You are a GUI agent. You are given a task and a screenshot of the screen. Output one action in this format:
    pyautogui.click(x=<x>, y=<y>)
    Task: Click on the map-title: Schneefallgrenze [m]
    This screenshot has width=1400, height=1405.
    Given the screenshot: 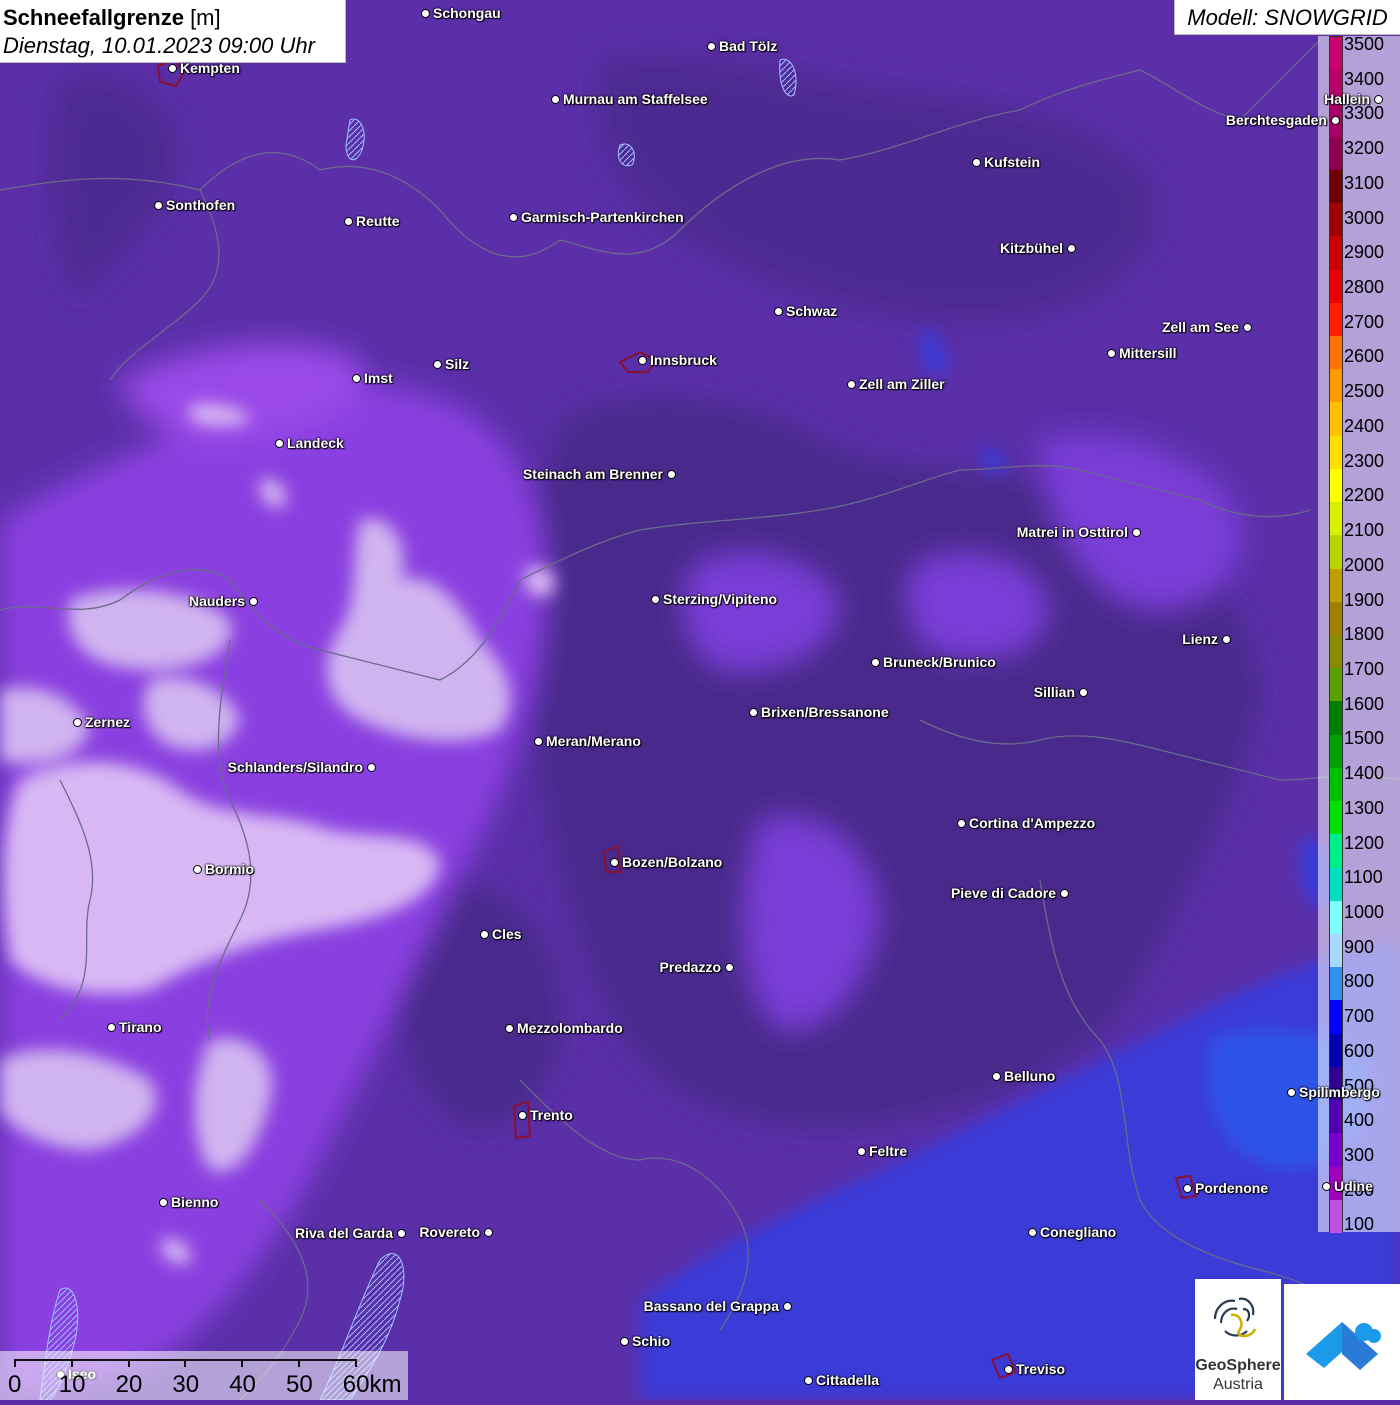 What is the action you would take?
    pyautogui.click(x=174, y=18)
    